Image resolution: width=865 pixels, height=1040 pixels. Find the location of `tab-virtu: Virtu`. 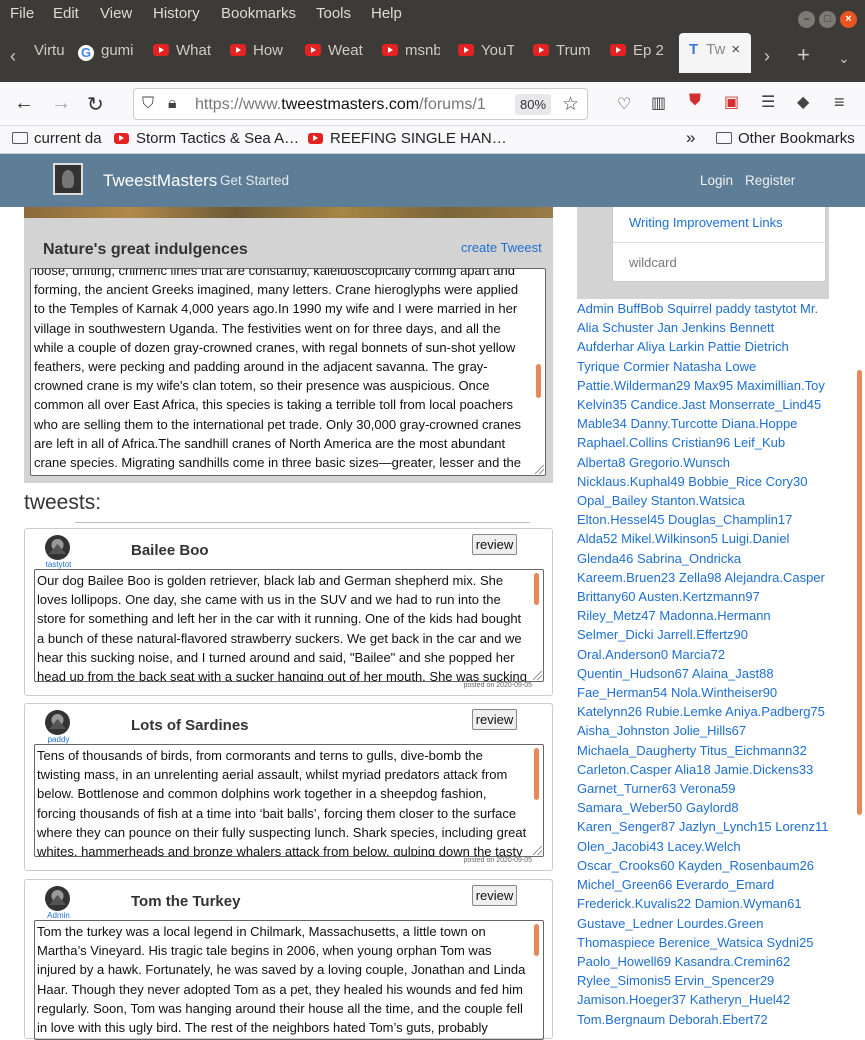

tab-virtu: Virtu is located at coordinates (49, 56).